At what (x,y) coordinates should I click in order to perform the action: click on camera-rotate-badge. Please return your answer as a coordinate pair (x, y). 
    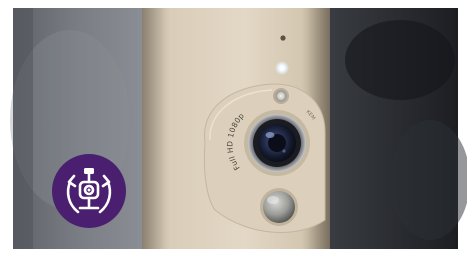
    Looking at the image, I should click on (89, 191).